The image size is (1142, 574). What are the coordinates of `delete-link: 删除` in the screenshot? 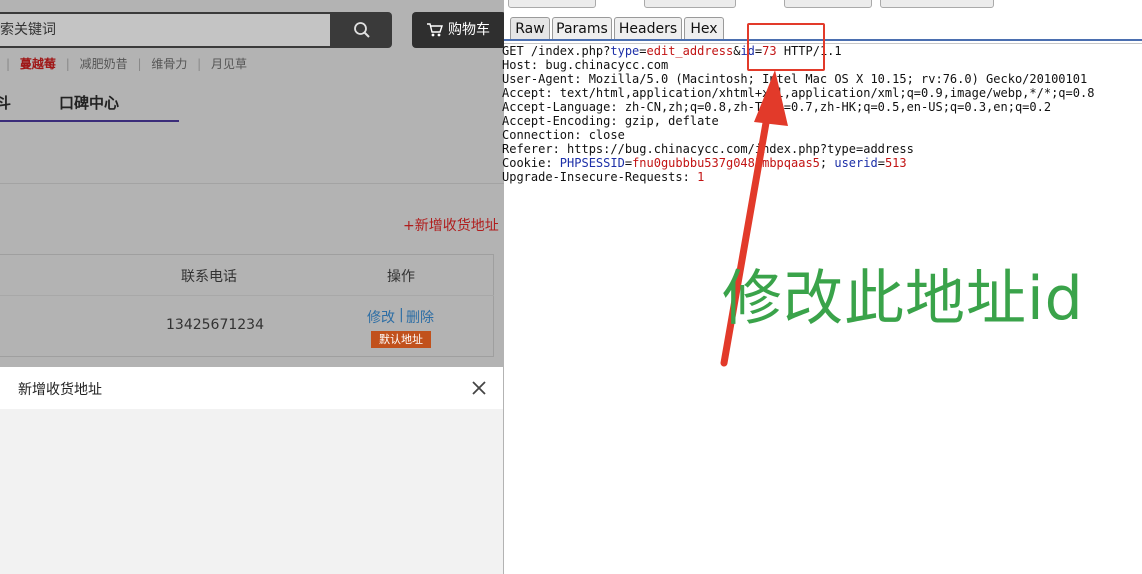 It's located at (420, 317).